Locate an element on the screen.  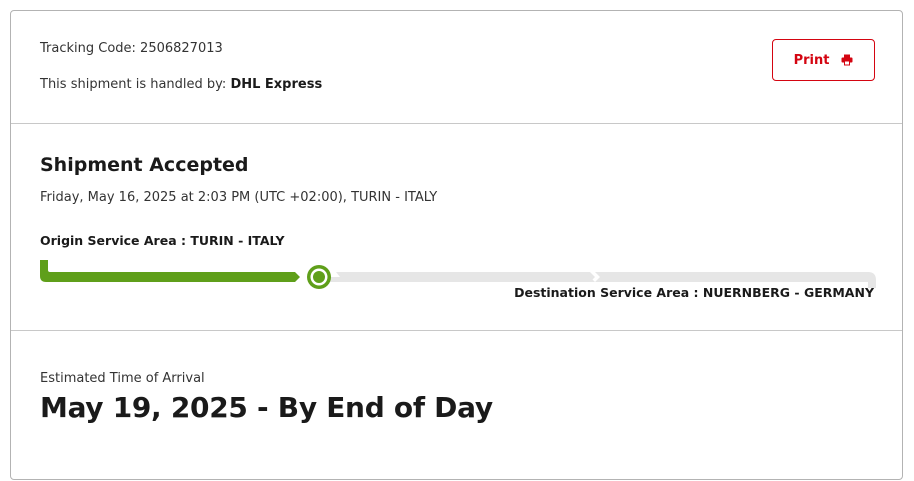
tracking-code-line: Tracking Code: 2506827013 is located at coordinates (131, 48).